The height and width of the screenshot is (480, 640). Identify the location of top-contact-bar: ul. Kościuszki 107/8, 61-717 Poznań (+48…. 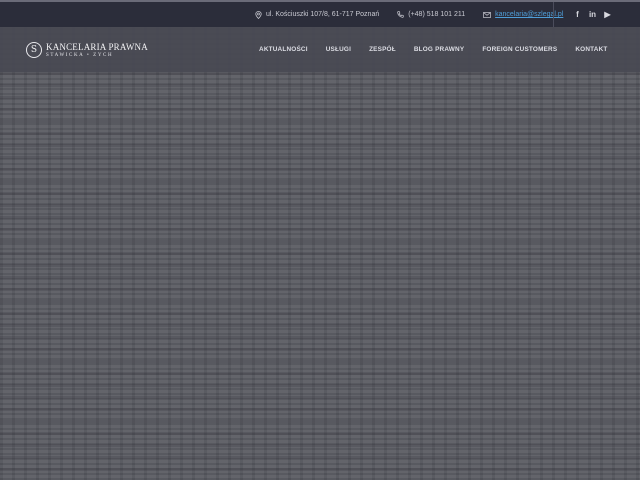
(320, 13).